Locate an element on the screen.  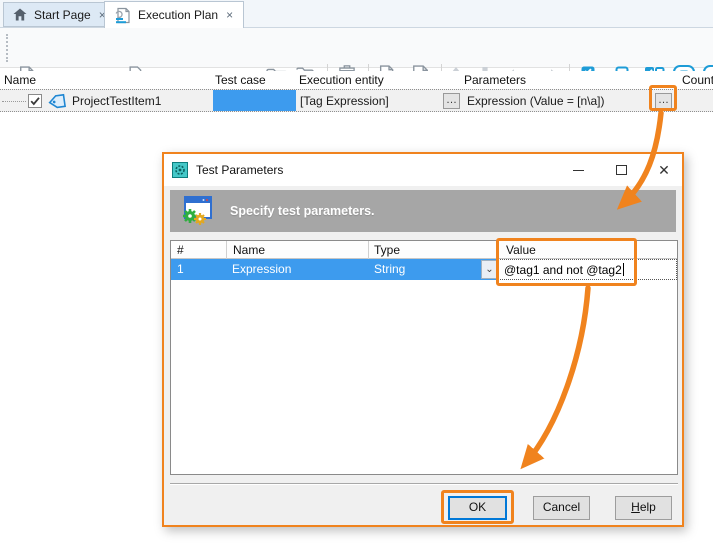
tab-start-page: Start Page × is located at coordinates (60, 14).